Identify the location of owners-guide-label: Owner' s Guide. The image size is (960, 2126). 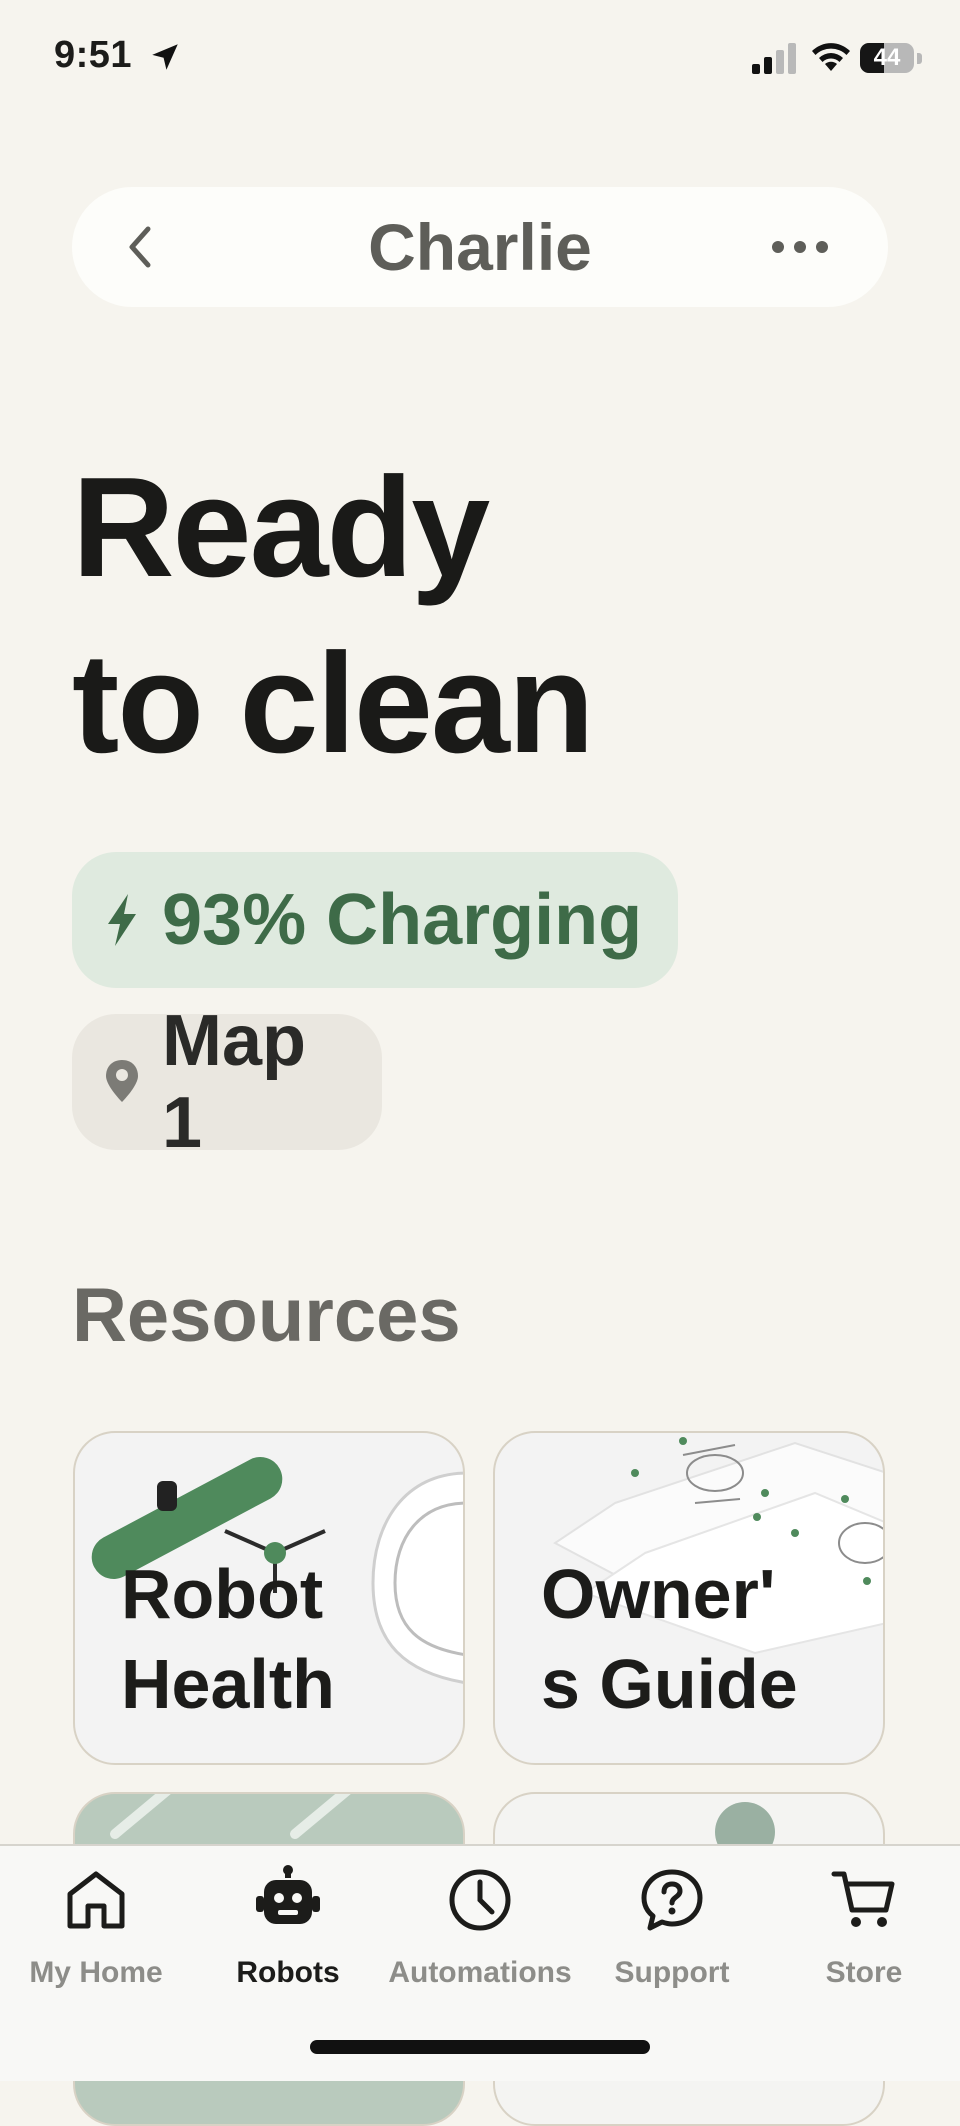
(701, 1639).